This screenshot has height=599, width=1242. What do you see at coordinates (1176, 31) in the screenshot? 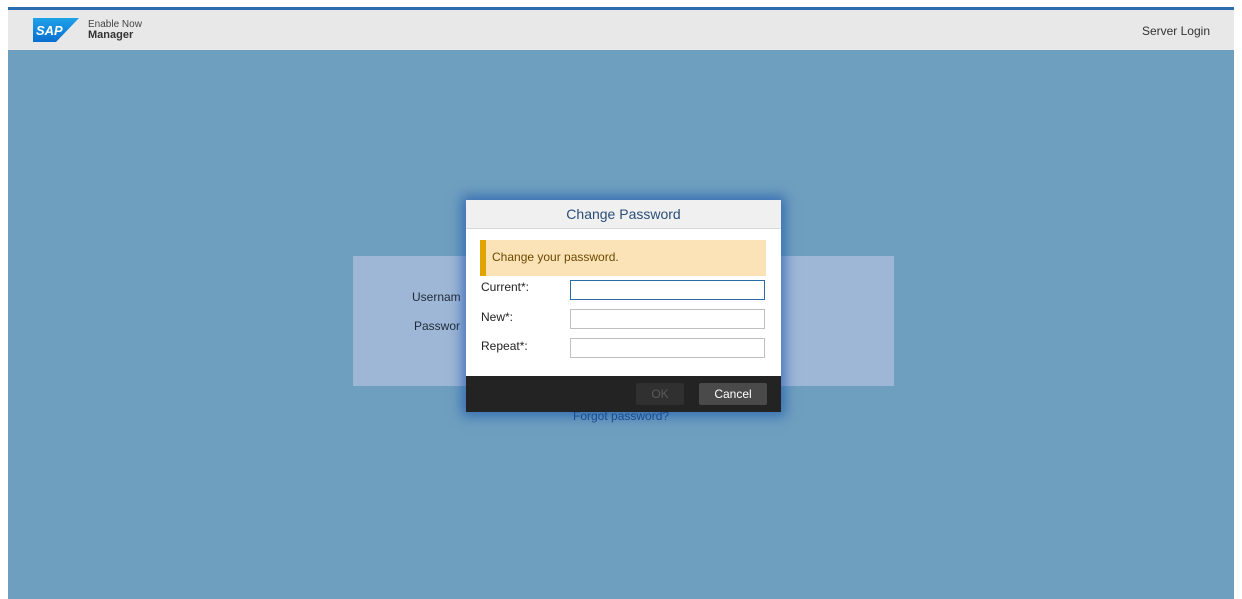
I see `server-login-link: Server Login` at bounding box center [1176, 31].